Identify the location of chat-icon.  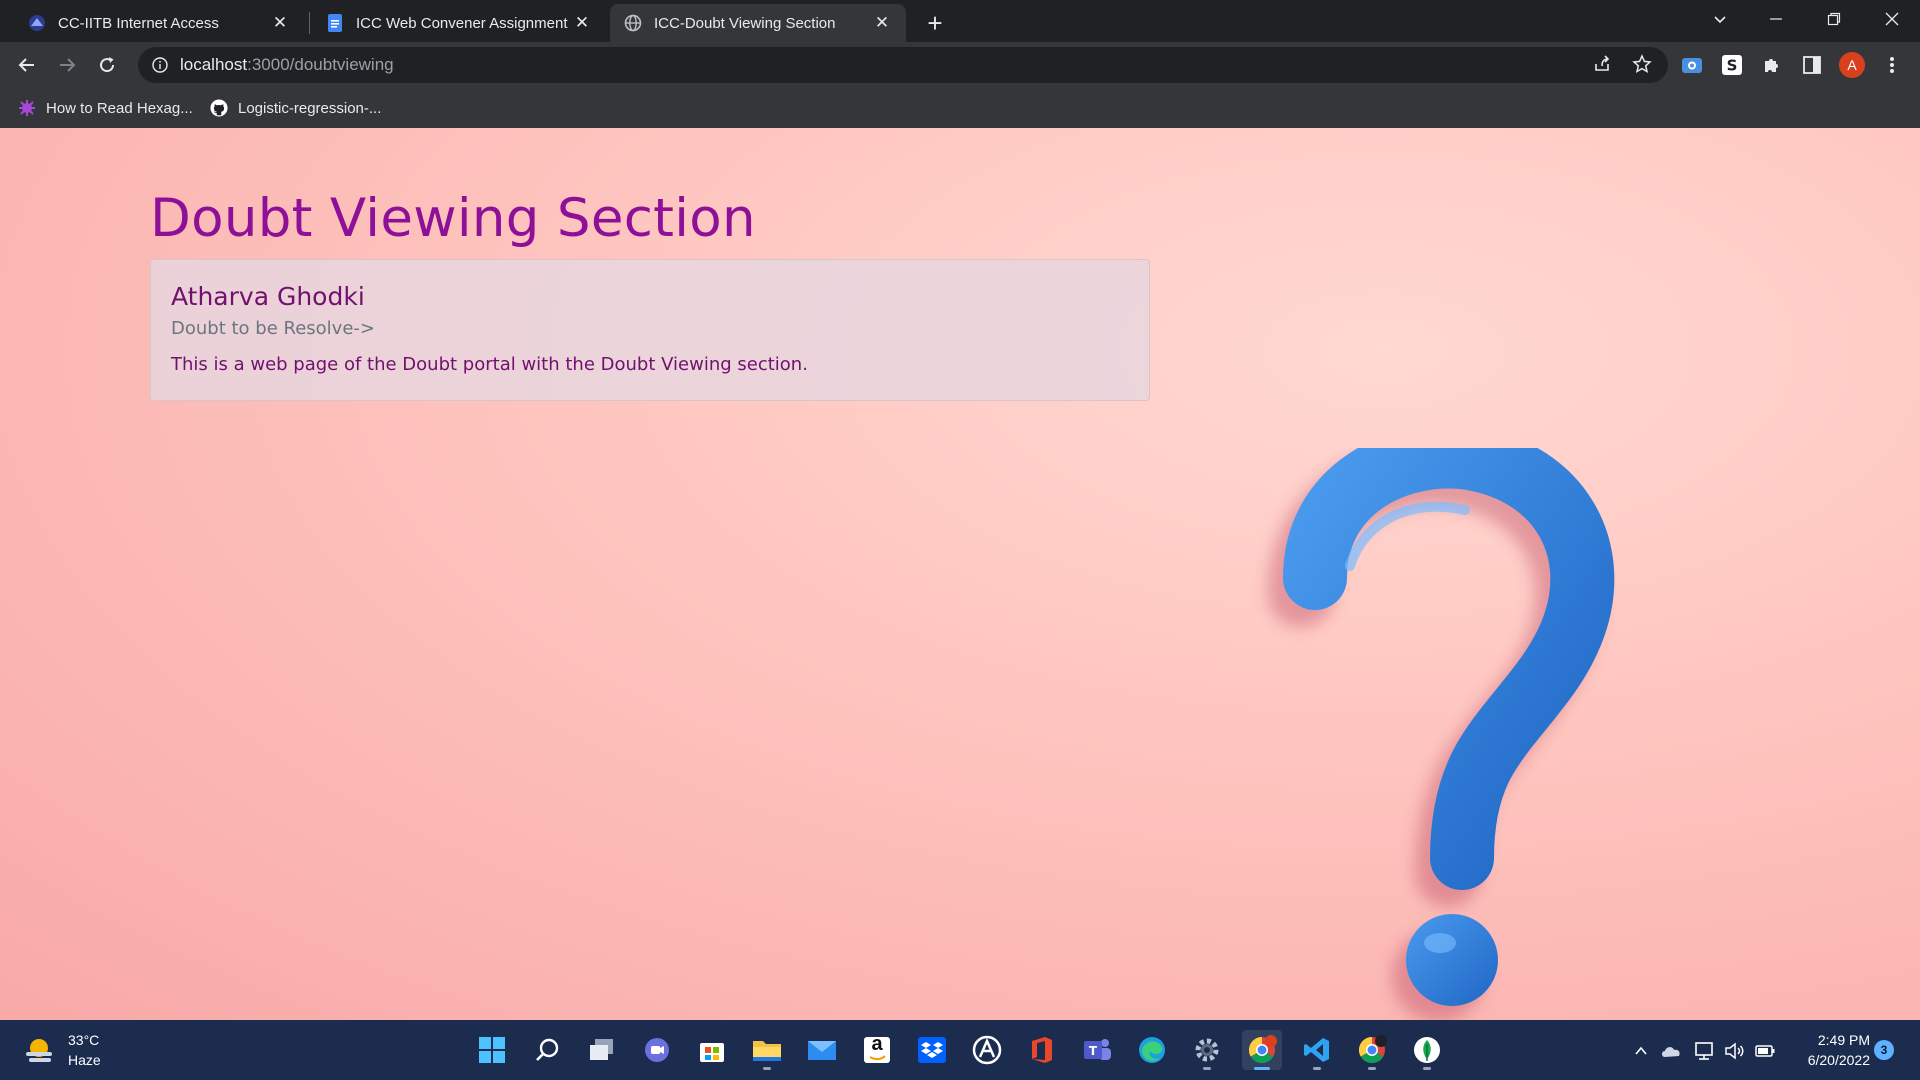
(657, 1050).